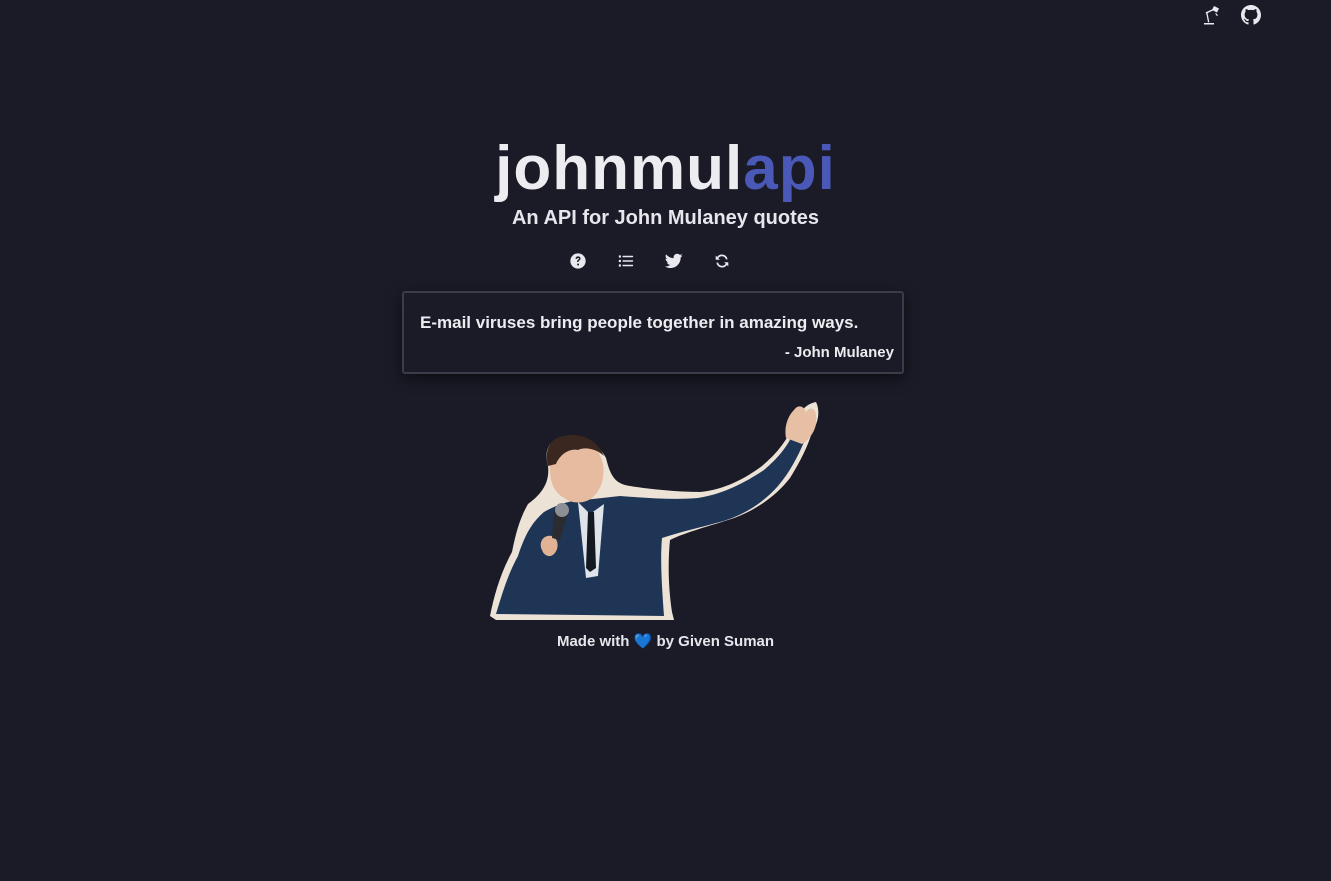 This screenshot has width=1331, height=881. I want to click on footer-author: by Given Suman, so click(715, 641).